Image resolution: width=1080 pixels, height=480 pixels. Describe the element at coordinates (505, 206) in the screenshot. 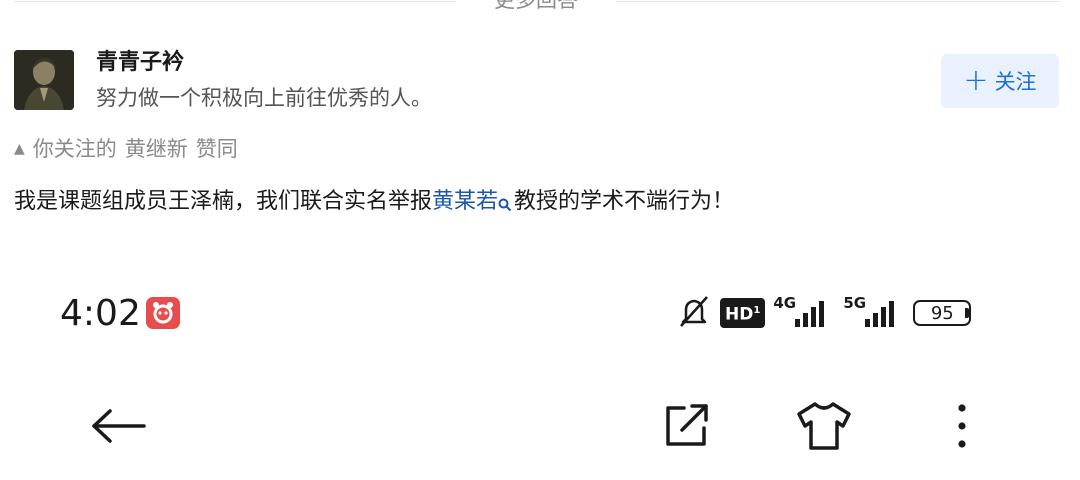

I see `search-icon` at that location.